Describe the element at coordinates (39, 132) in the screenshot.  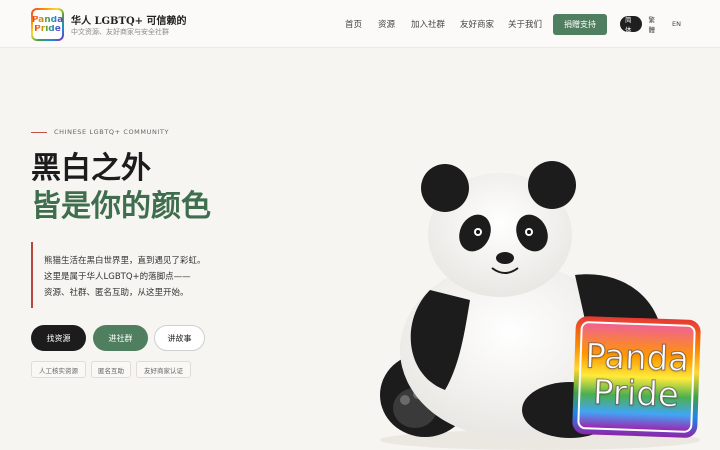
I see `eyebrow-accent-line` at that location.